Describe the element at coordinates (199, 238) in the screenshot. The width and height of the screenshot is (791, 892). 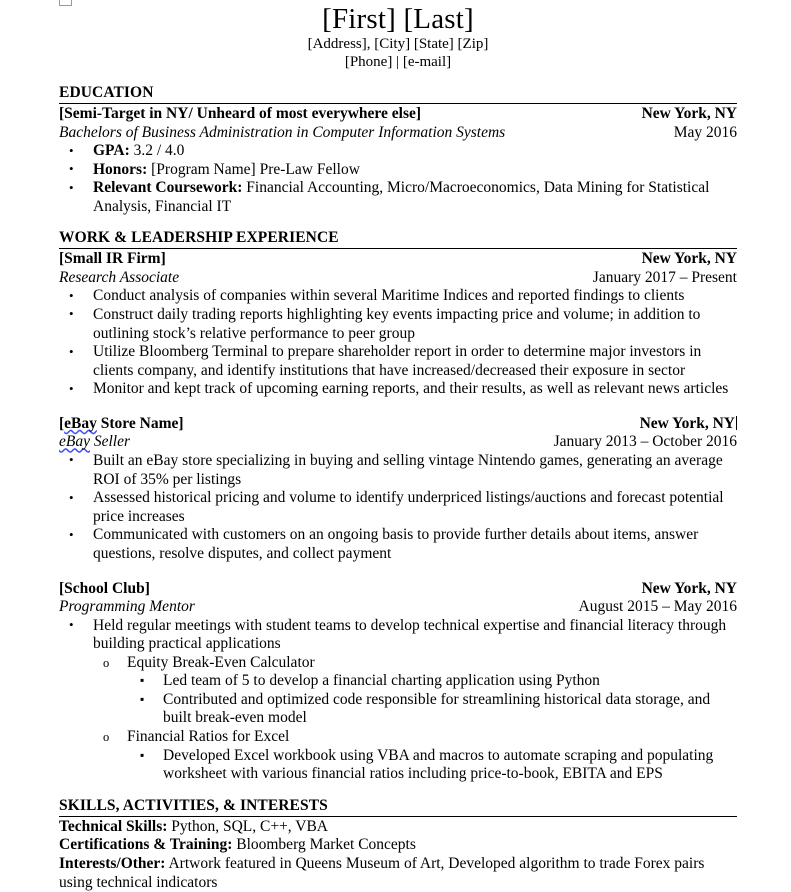
I see `section-heading-work: WORK & LEADERSHIP EXPERIENCE` at that location.